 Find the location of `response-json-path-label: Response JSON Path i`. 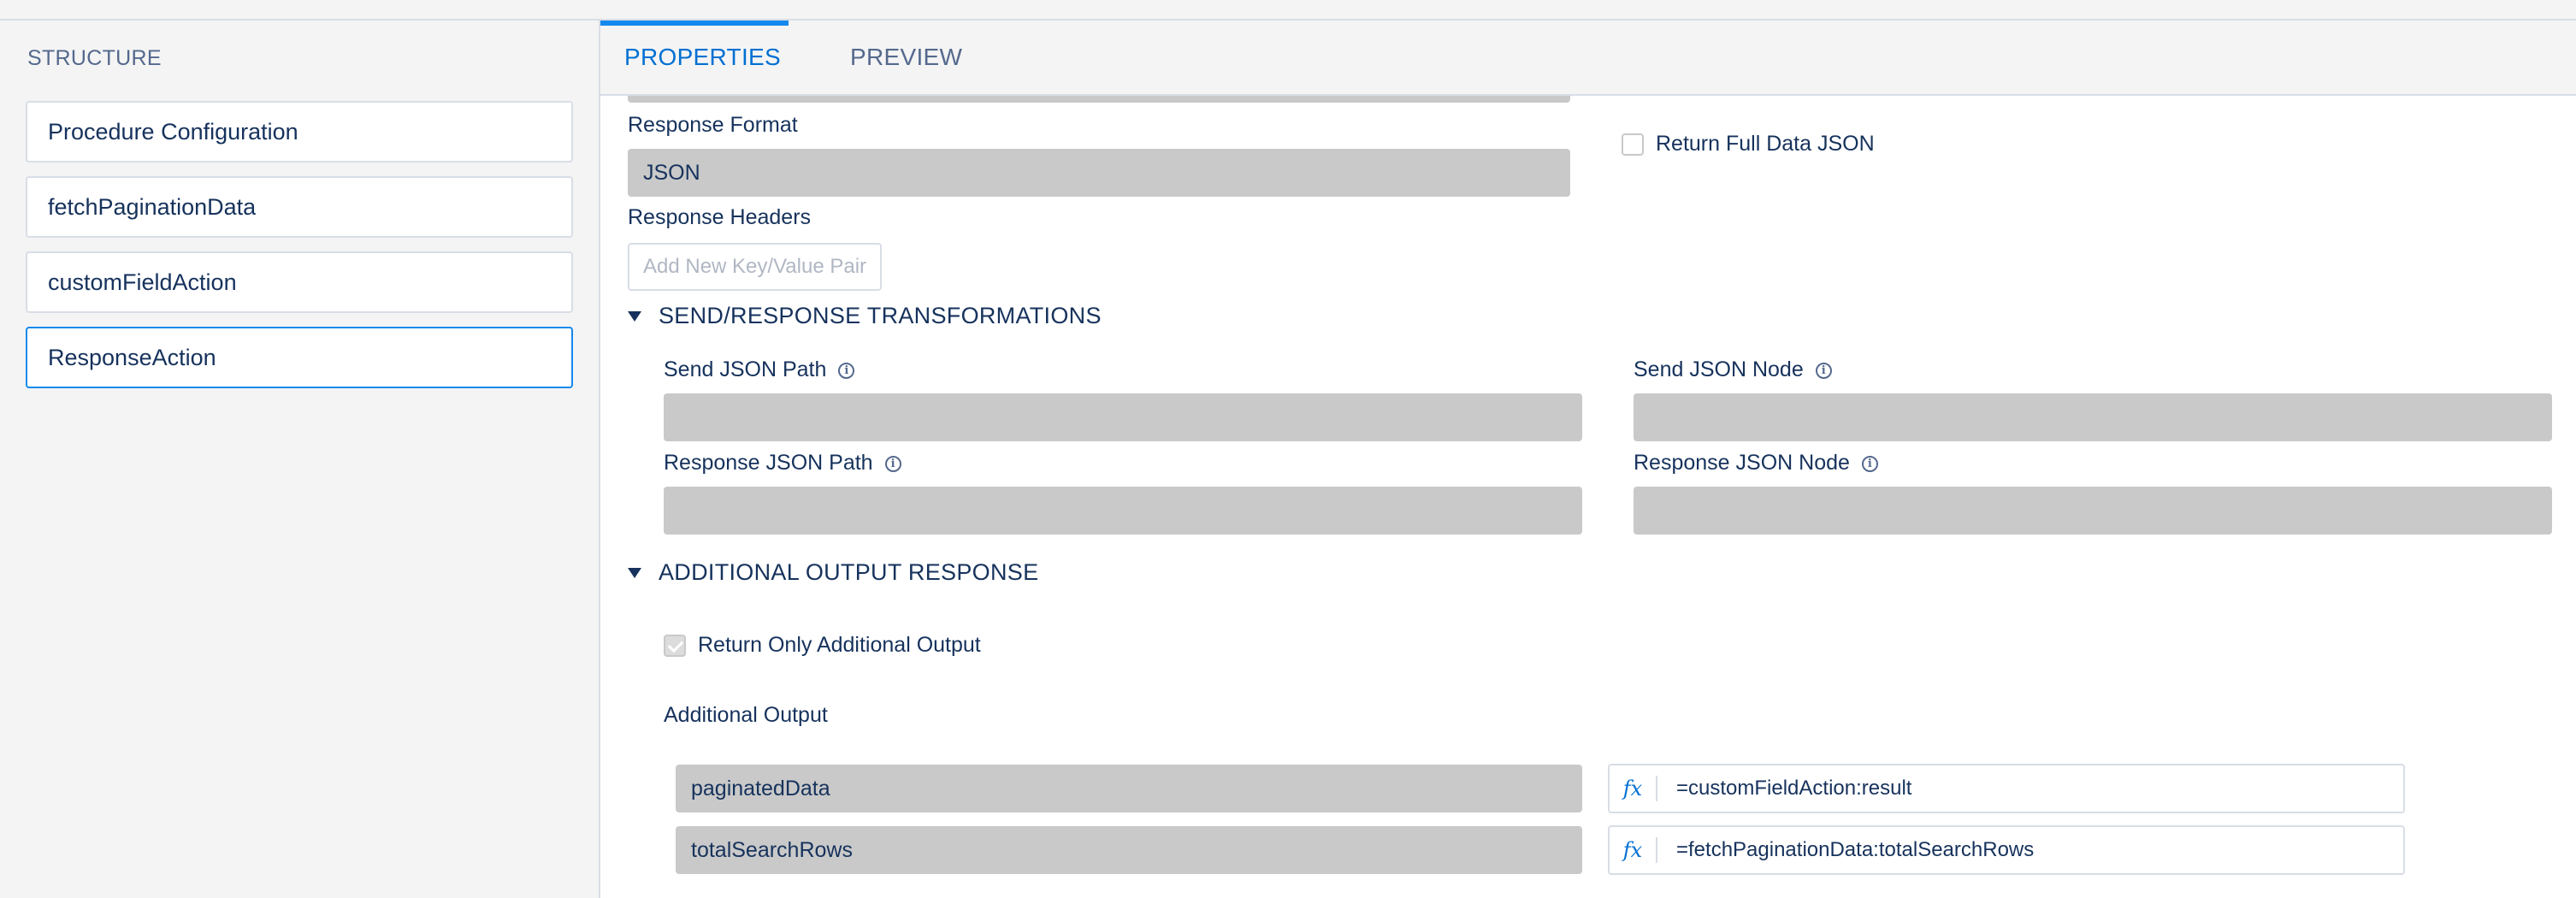

response-json-path-label: Response JSON Path i is located at coordinates (782, 464).